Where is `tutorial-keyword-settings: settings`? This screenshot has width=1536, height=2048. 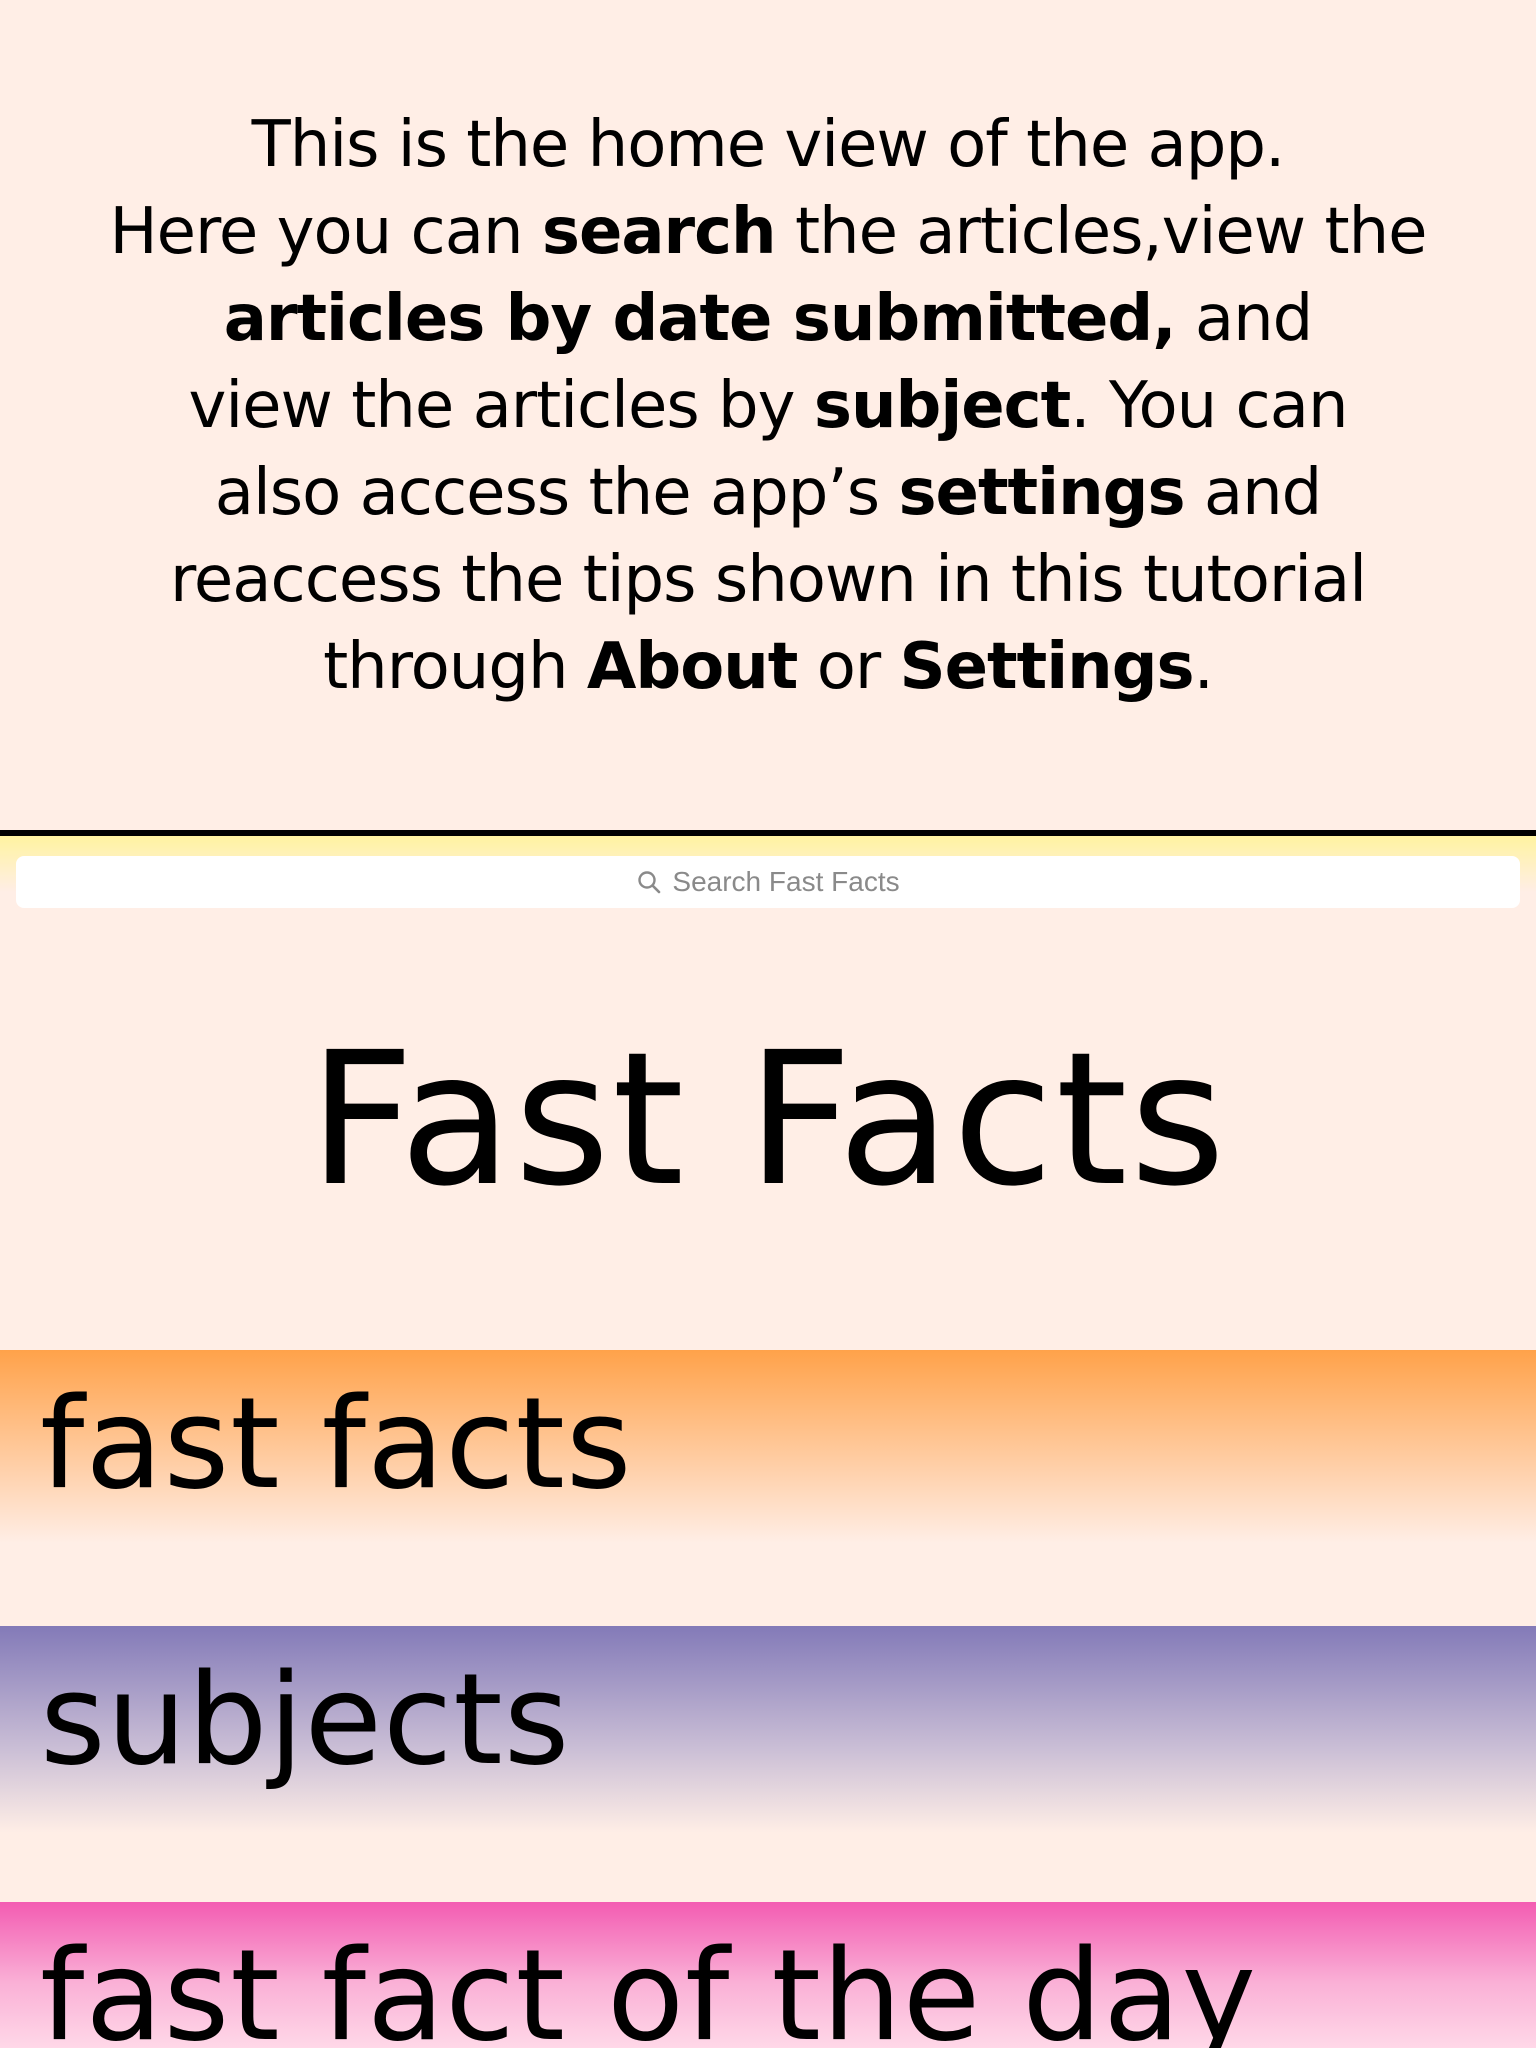 tutorial-keyword-settings: settings is located at coordinates (1041, 493).